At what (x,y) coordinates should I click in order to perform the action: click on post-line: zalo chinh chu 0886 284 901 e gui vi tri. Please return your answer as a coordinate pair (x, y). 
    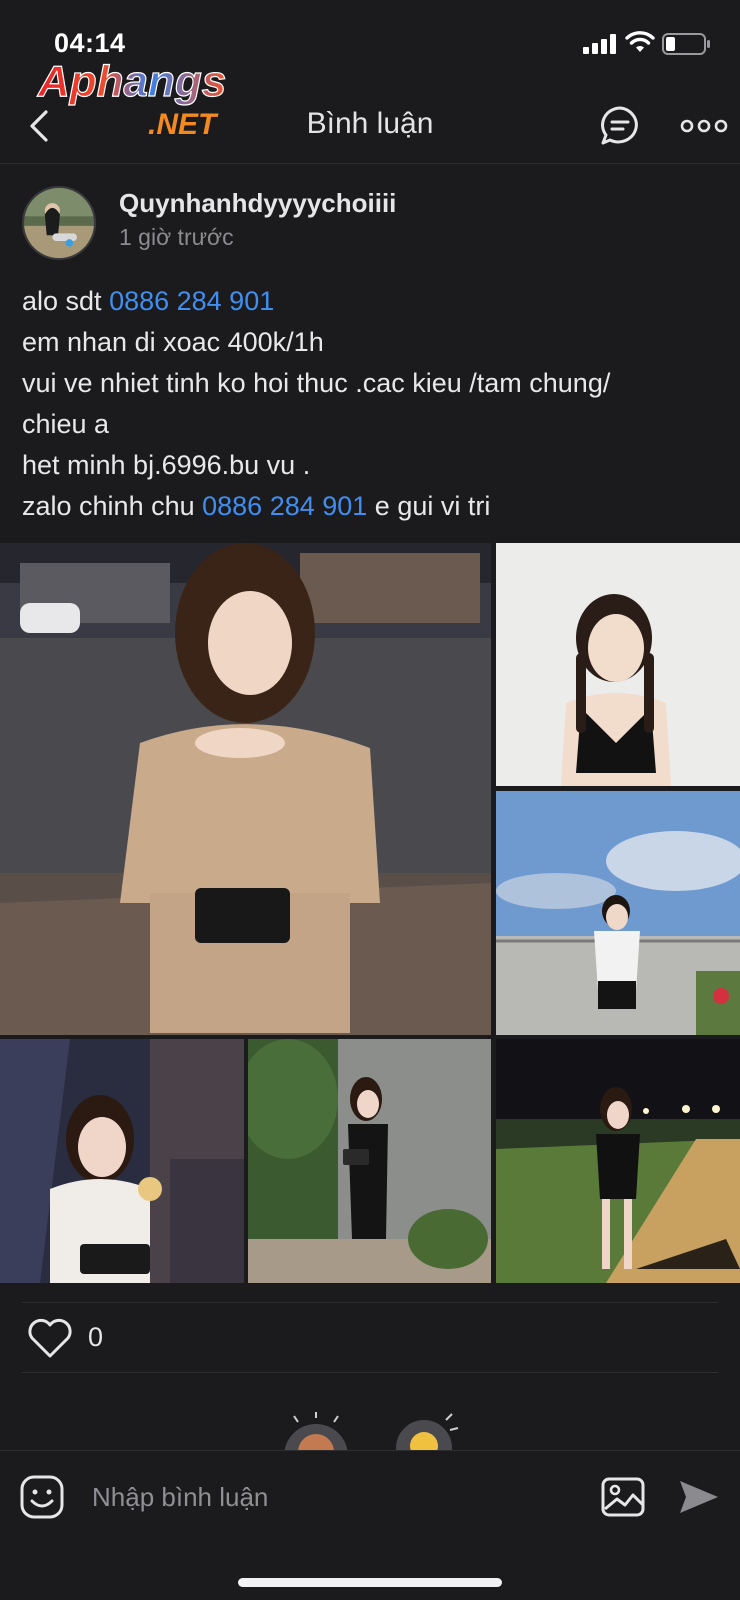
    Looking at the image, I should click on (372, 506).